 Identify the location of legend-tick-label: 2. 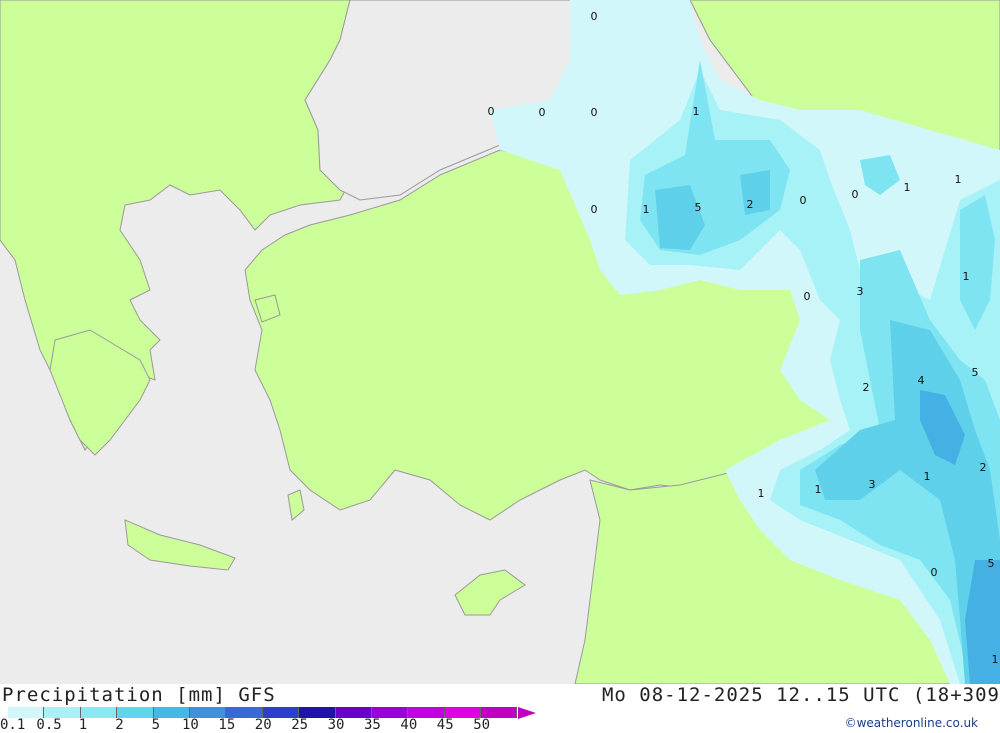
(119, 725).